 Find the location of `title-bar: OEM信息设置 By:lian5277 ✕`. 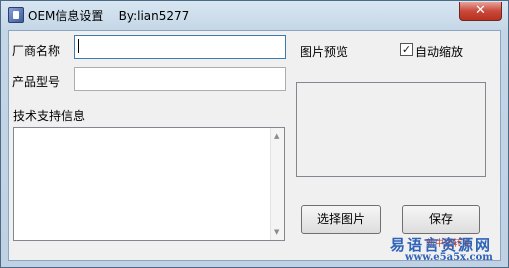

title-bar: OEM信息设置 By:lian5277 ✕ is located at coordinates (254, 15).